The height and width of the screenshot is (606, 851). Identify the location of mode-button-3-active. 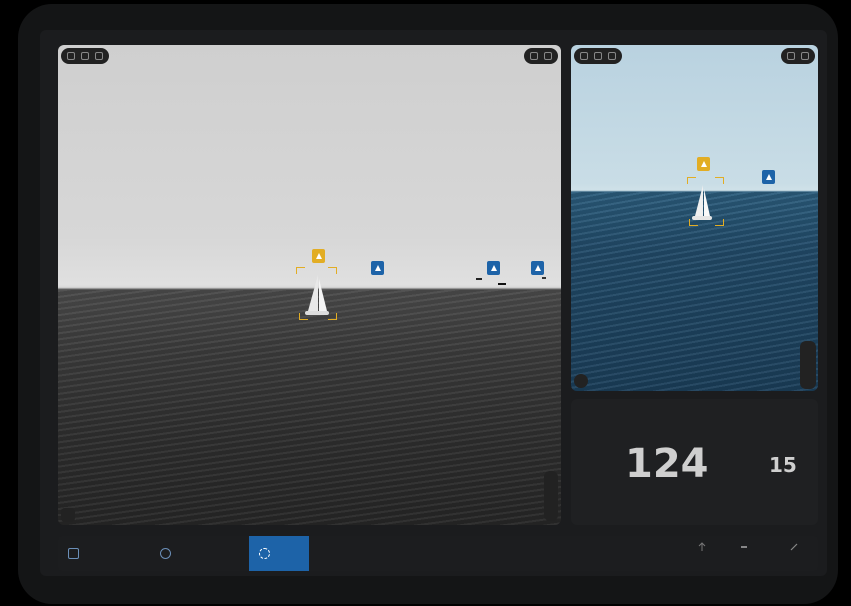
(279, 553).